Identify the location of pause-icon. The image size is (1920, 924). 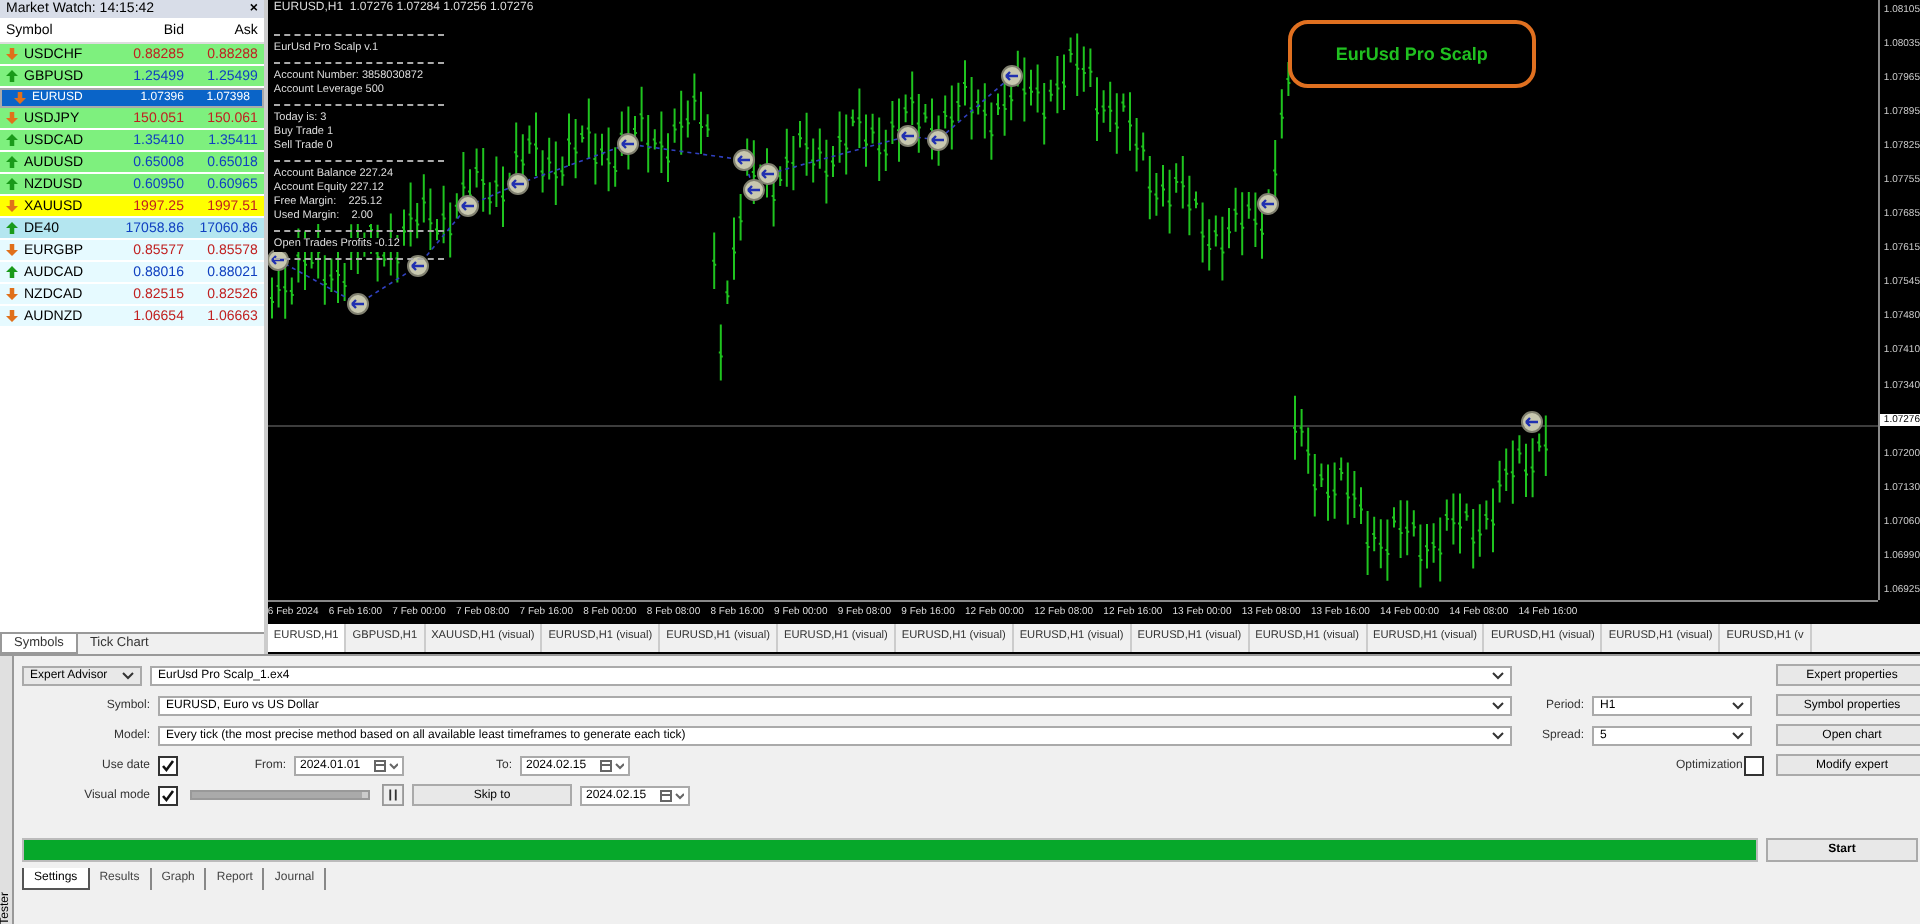
(393, 795).